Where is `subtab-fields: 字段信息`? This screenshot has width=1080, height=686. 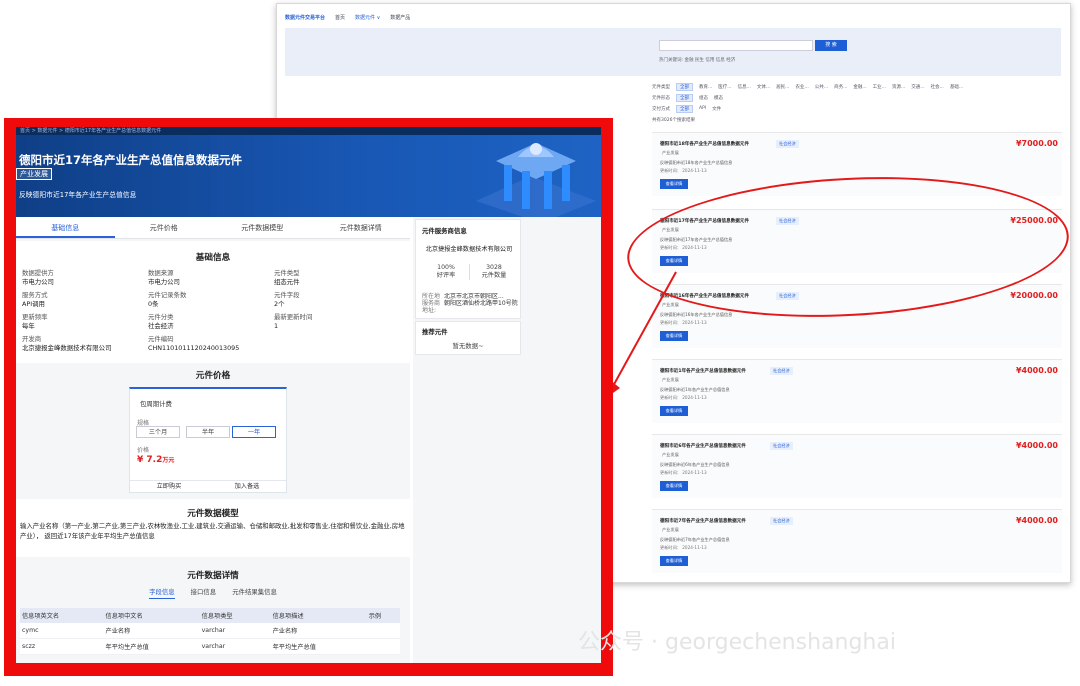
subtab-fields: 字段信息 is located at coordinates (162, 593).